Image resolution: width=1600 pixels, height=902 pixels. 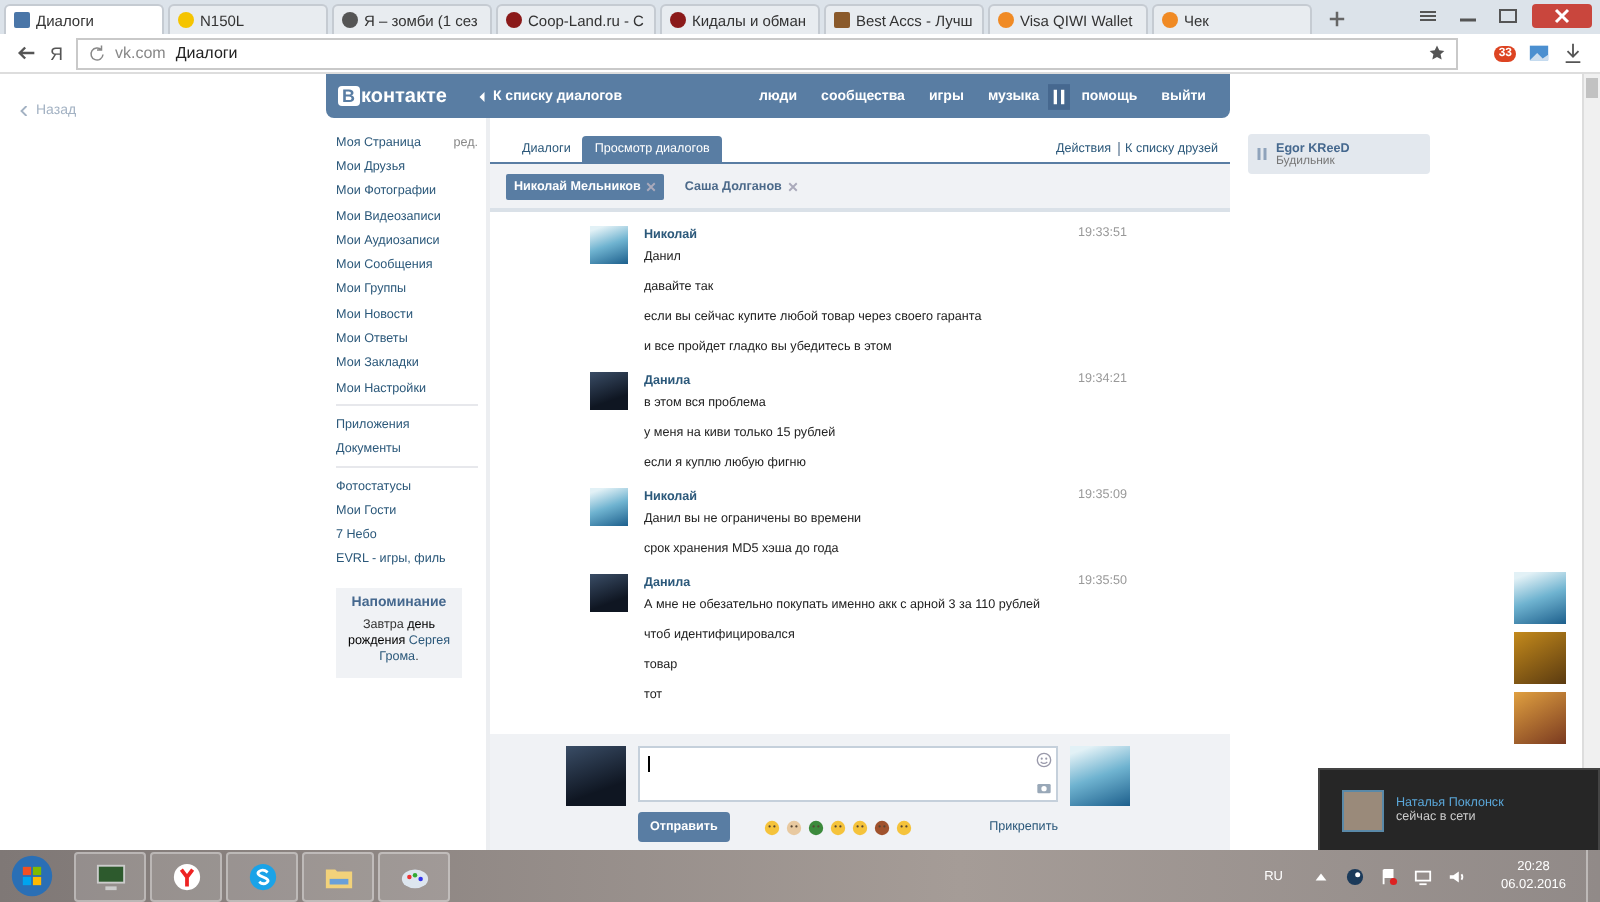 What do you see at coordinates (482, 96) in the screenshot?
I see `arrow-icon` at bounding box center [482, 96].